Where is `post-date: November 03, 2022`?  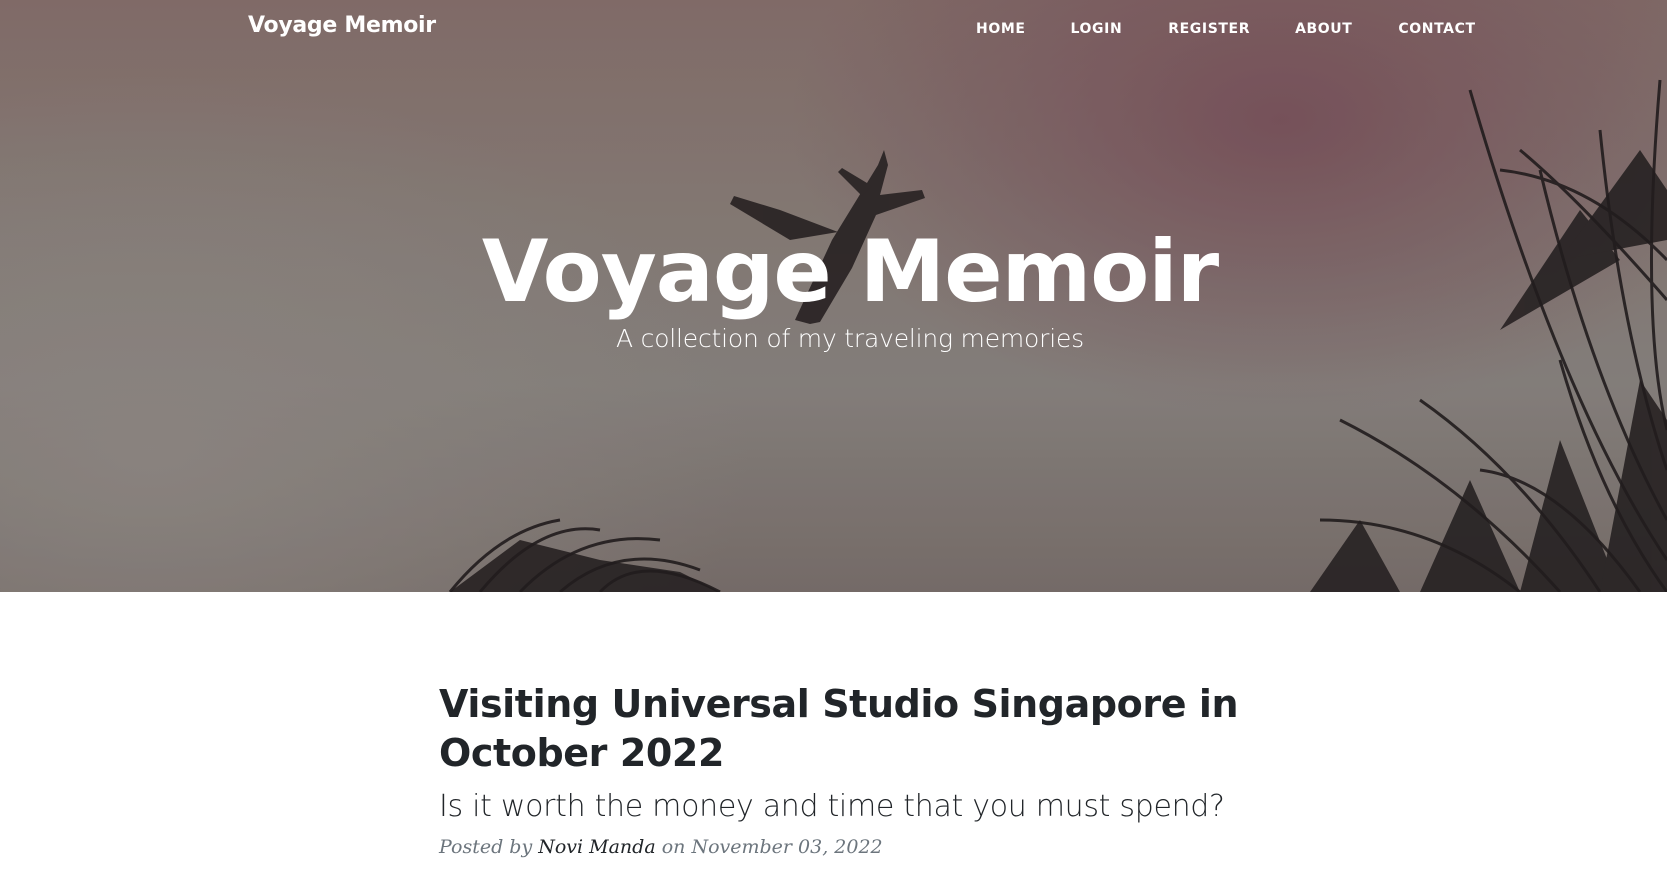 post-date: November 03, 2022 is located at coordinates (787, 847).